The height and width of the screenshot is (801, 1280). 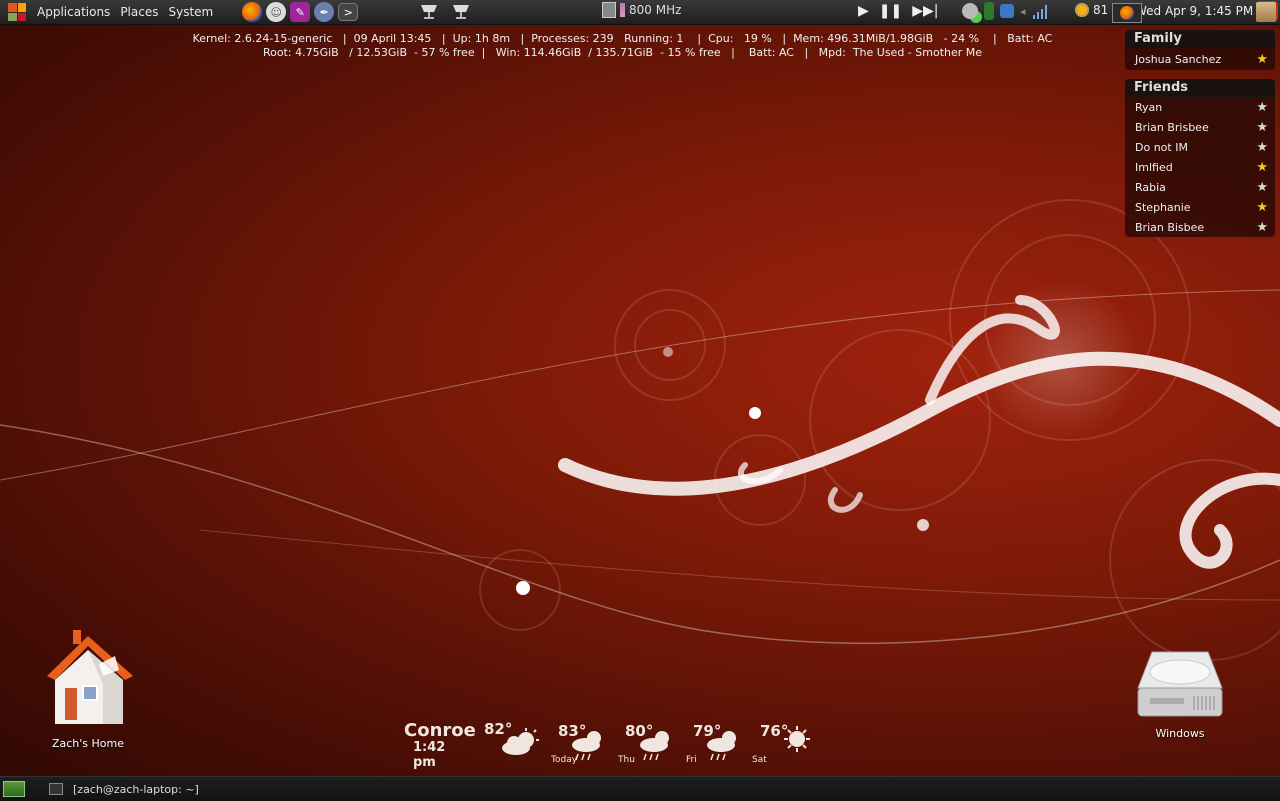 I want to click on pidgin-launcher-icon: ☺, so click(x=276, y=12).